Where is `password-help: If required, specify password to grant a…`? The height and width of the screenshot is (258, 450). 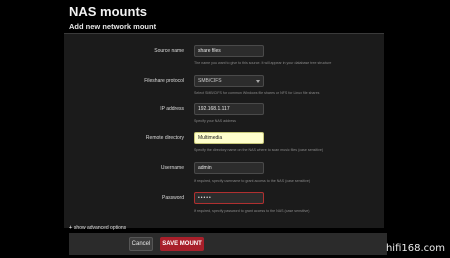 password-help: If required, specify password to grant a… is located at coordinates (252, 211).